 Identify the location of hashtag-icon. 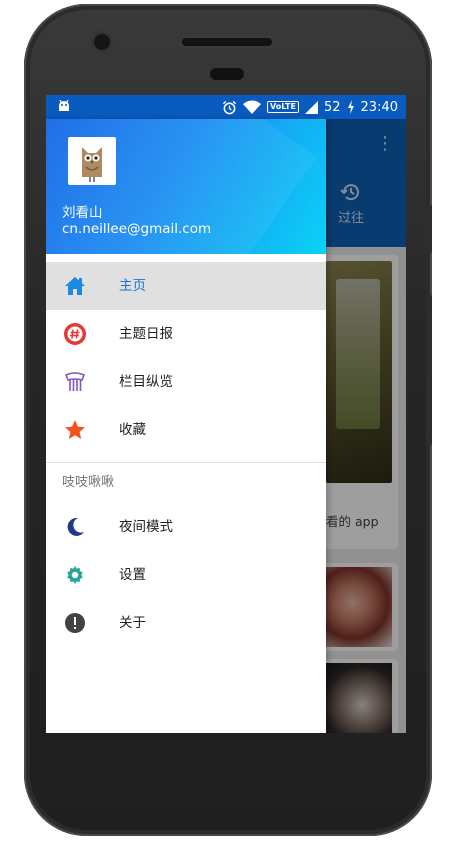
(75, 334).